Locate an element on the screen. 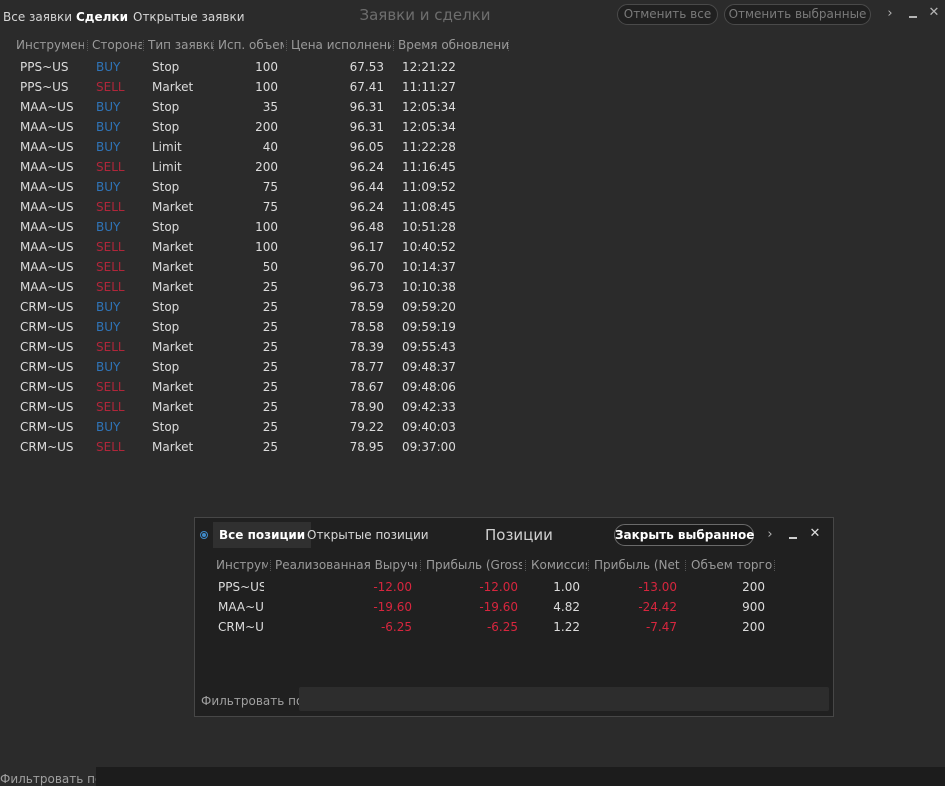 This screenshot has height=786, width=945. tab-all-positions: Все позиции is located at coordinates (262, 535).